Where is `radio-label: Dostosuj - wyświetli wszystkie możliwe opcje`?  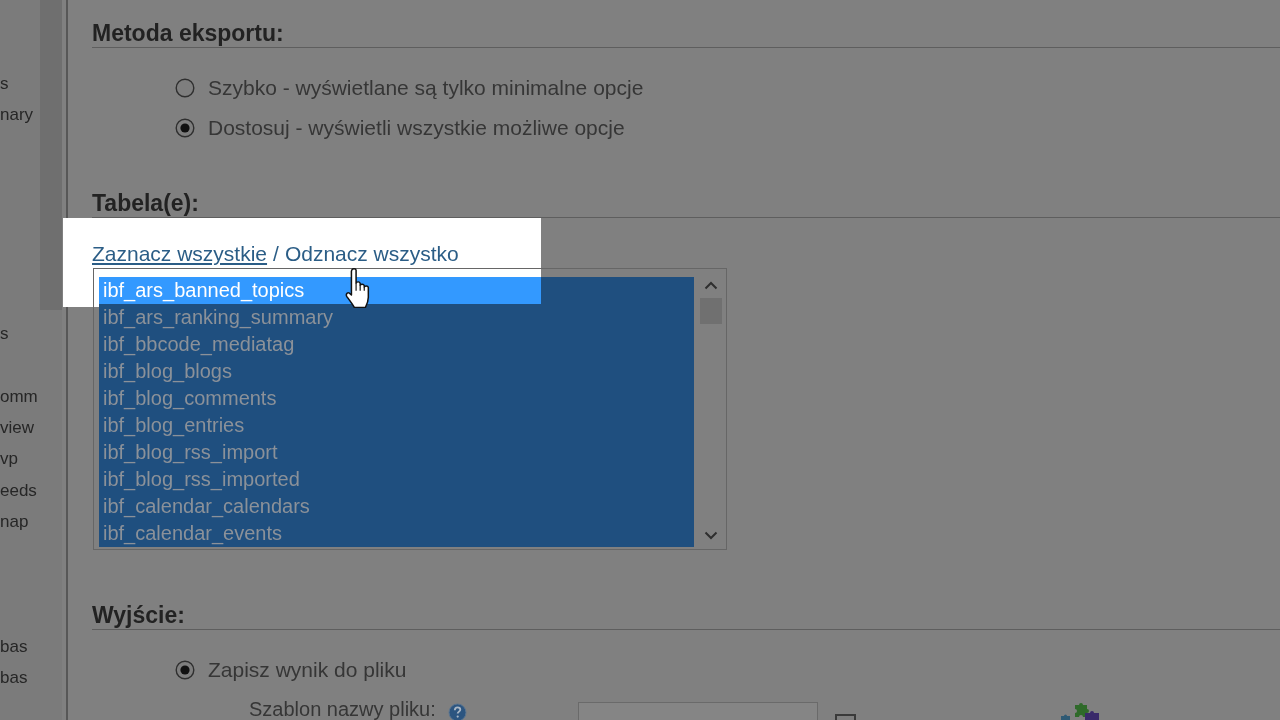
radio-label: Dostosuj - wyświetli wszystkie możliwe opcje is located at coordinates (416, 128).